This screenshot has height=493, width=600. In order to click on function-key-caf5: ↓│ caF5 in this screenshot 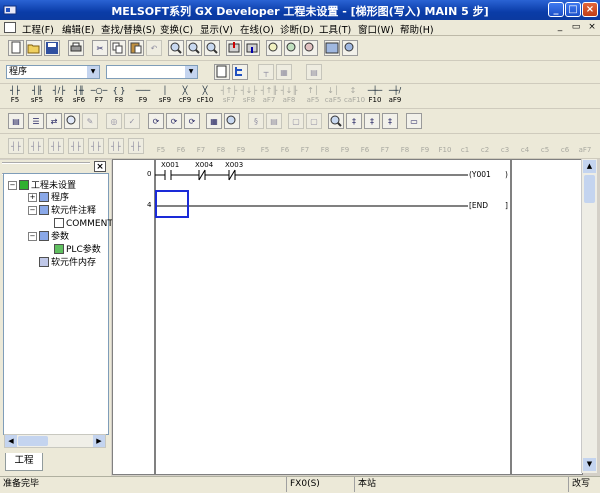, I will do `click(333, 96)`.